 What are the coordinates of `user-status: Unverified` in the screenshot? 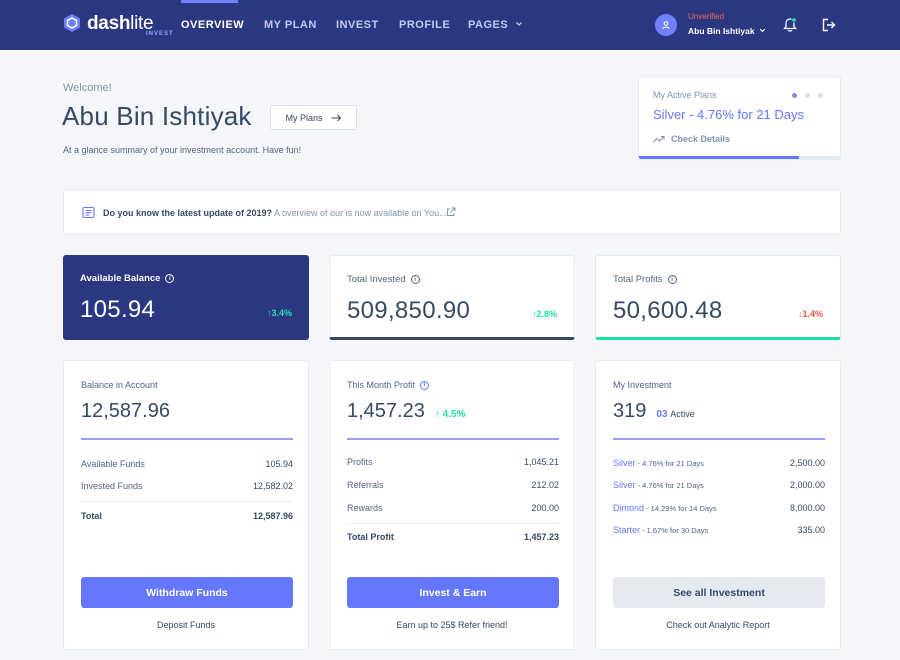 It's located at (706, 16).